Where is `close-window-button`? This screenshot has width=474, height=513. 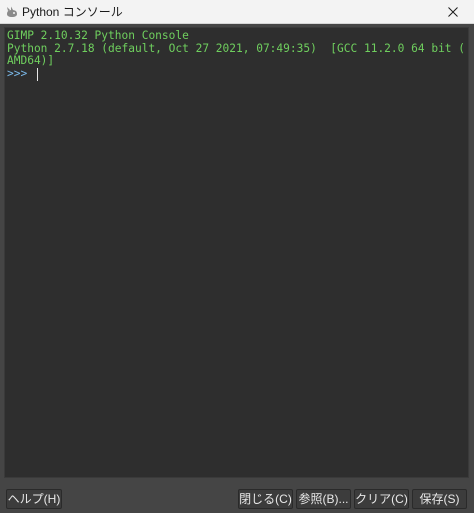
close-window-button is located at coordinates (453, 11).